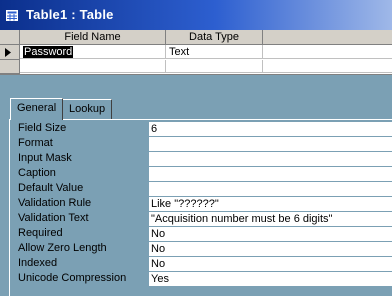 Image resolution: width=392 pixels, height=296 pixels. I want to click on title-bar: Table1 : Table, so click(196, 15).